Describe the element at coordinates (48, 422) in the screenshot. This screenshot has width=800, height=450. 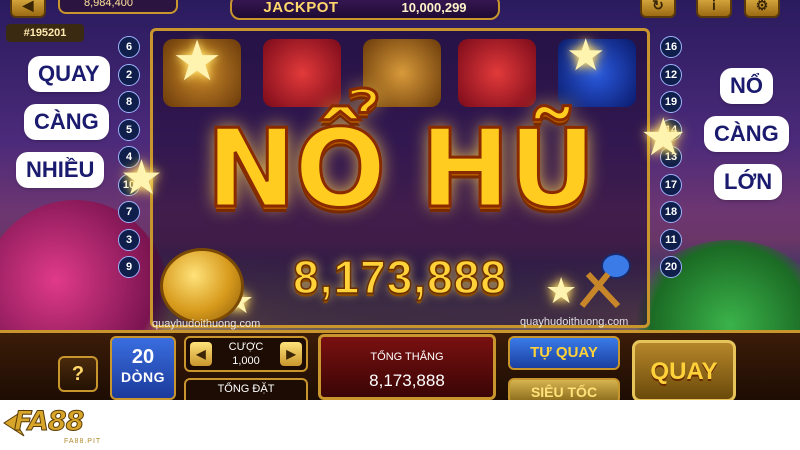
I see `logo-text: FA88` at that location.